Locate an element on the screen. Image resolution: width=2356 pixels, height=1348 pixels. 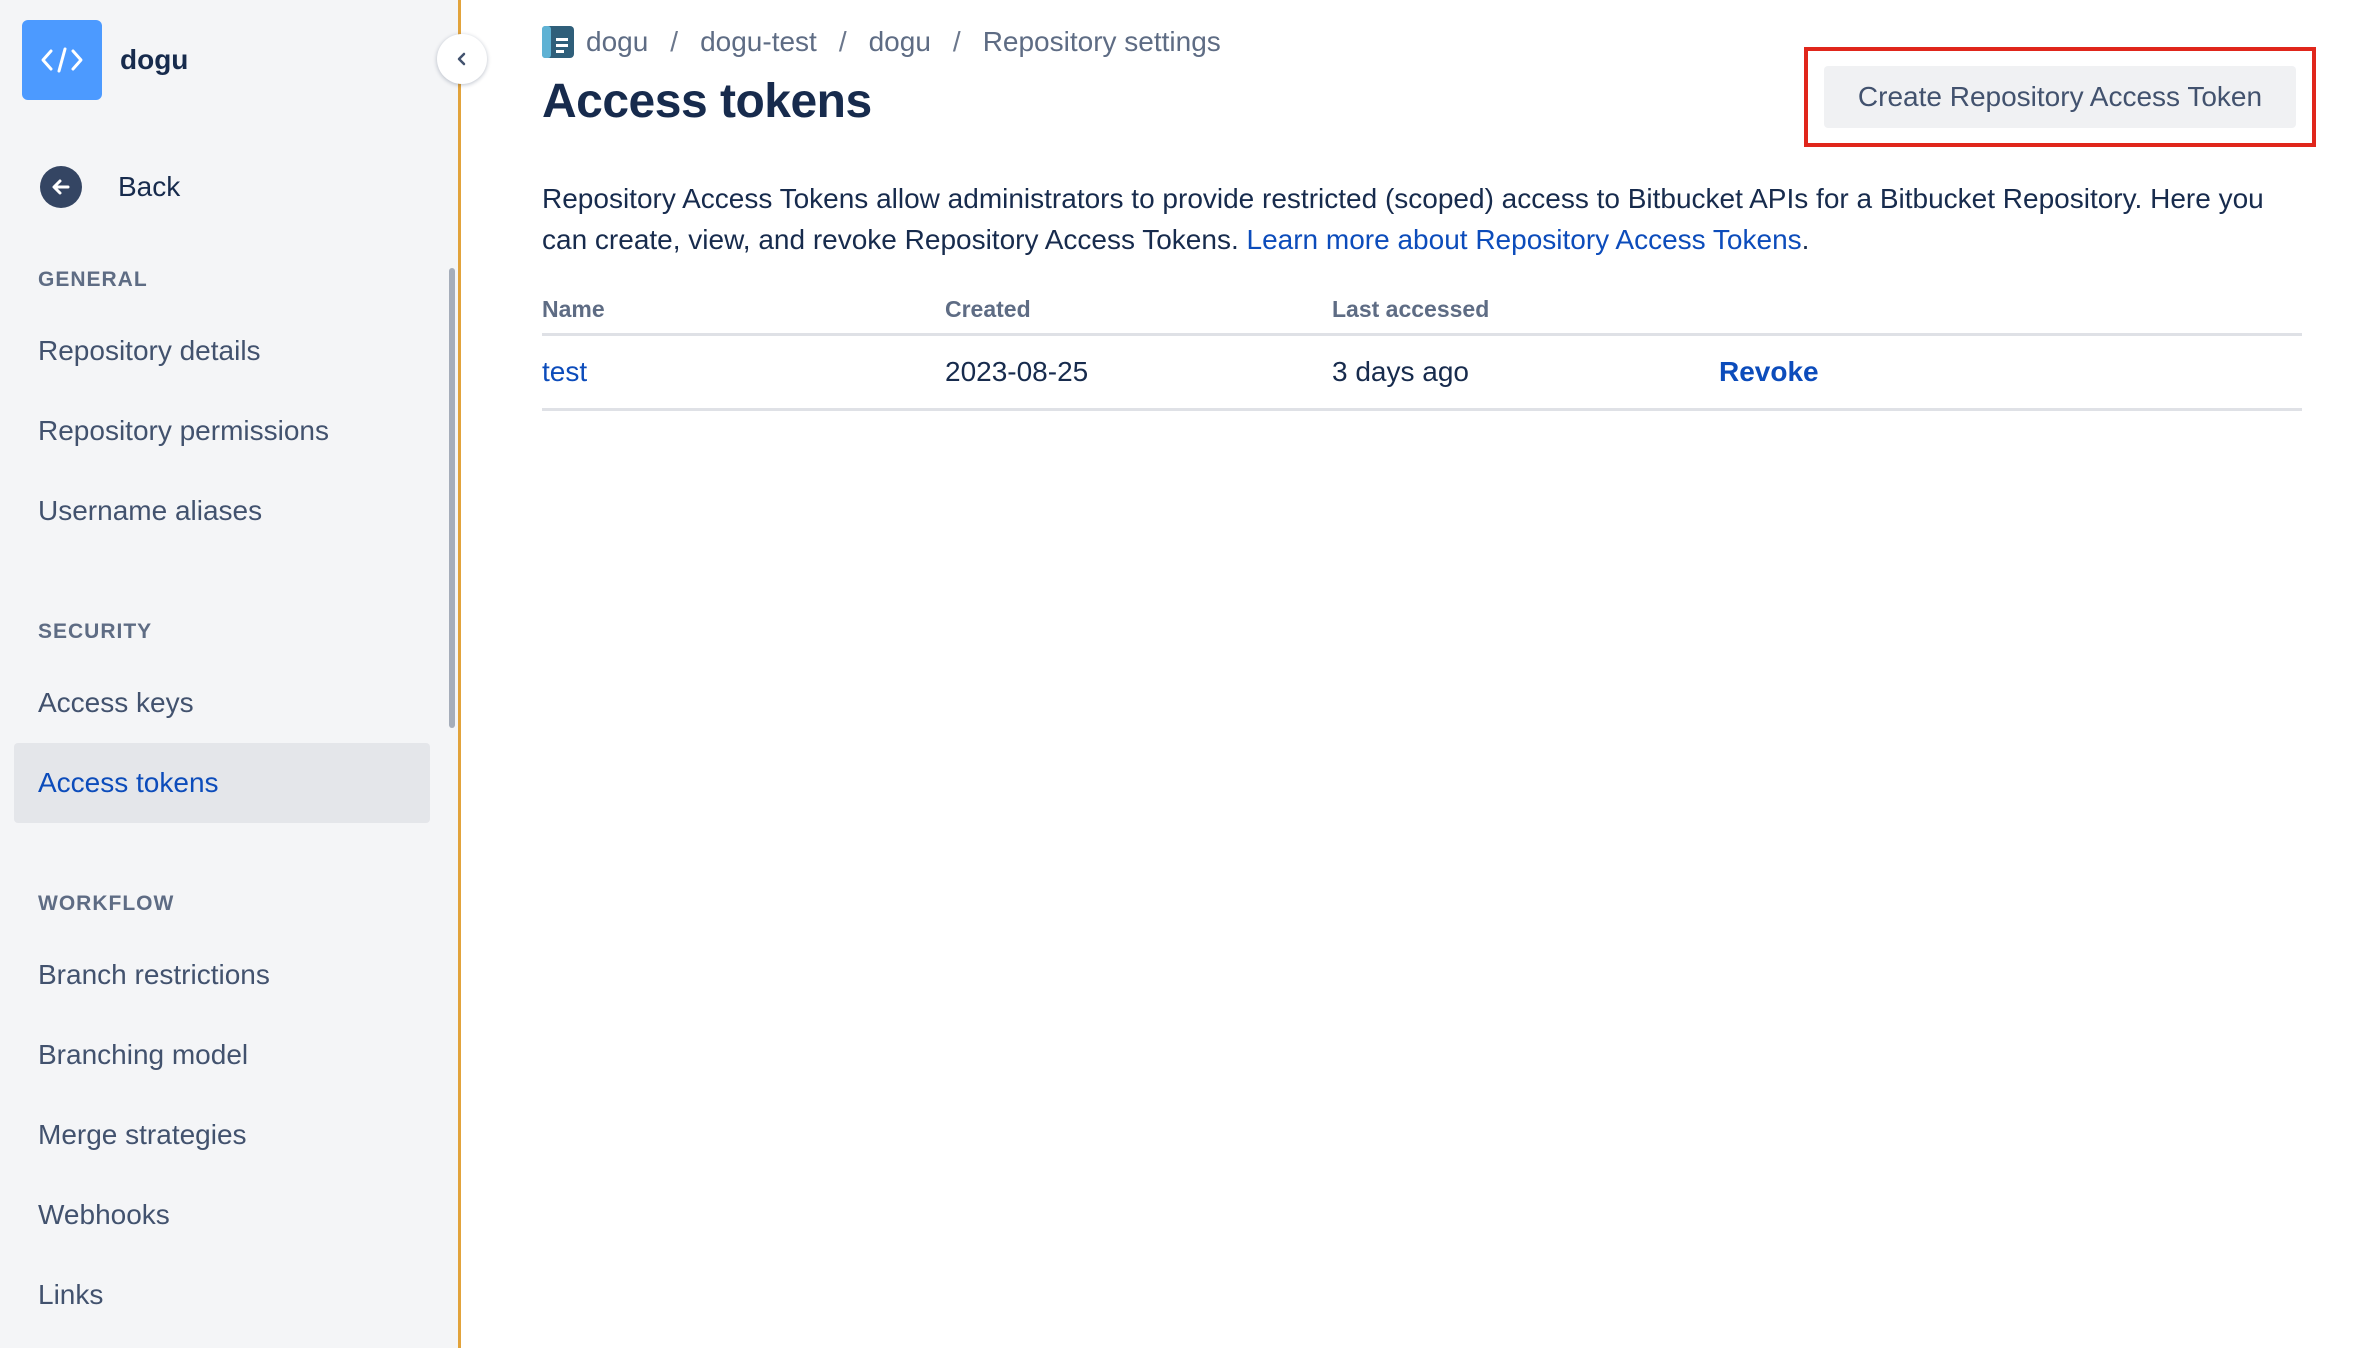
sidebar-scrollbar is located at coordinates (452, 498).